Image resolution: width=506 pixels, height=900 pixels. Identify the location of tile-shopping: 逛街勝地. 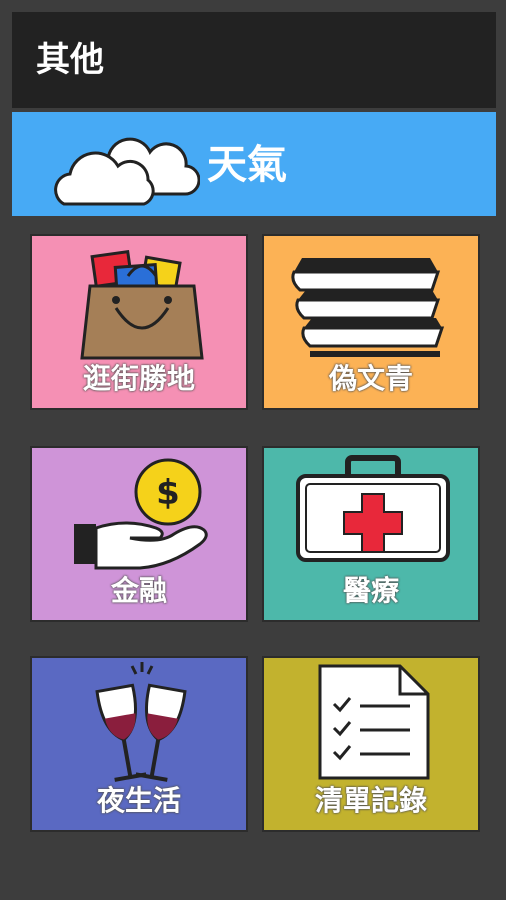
(139, 322).